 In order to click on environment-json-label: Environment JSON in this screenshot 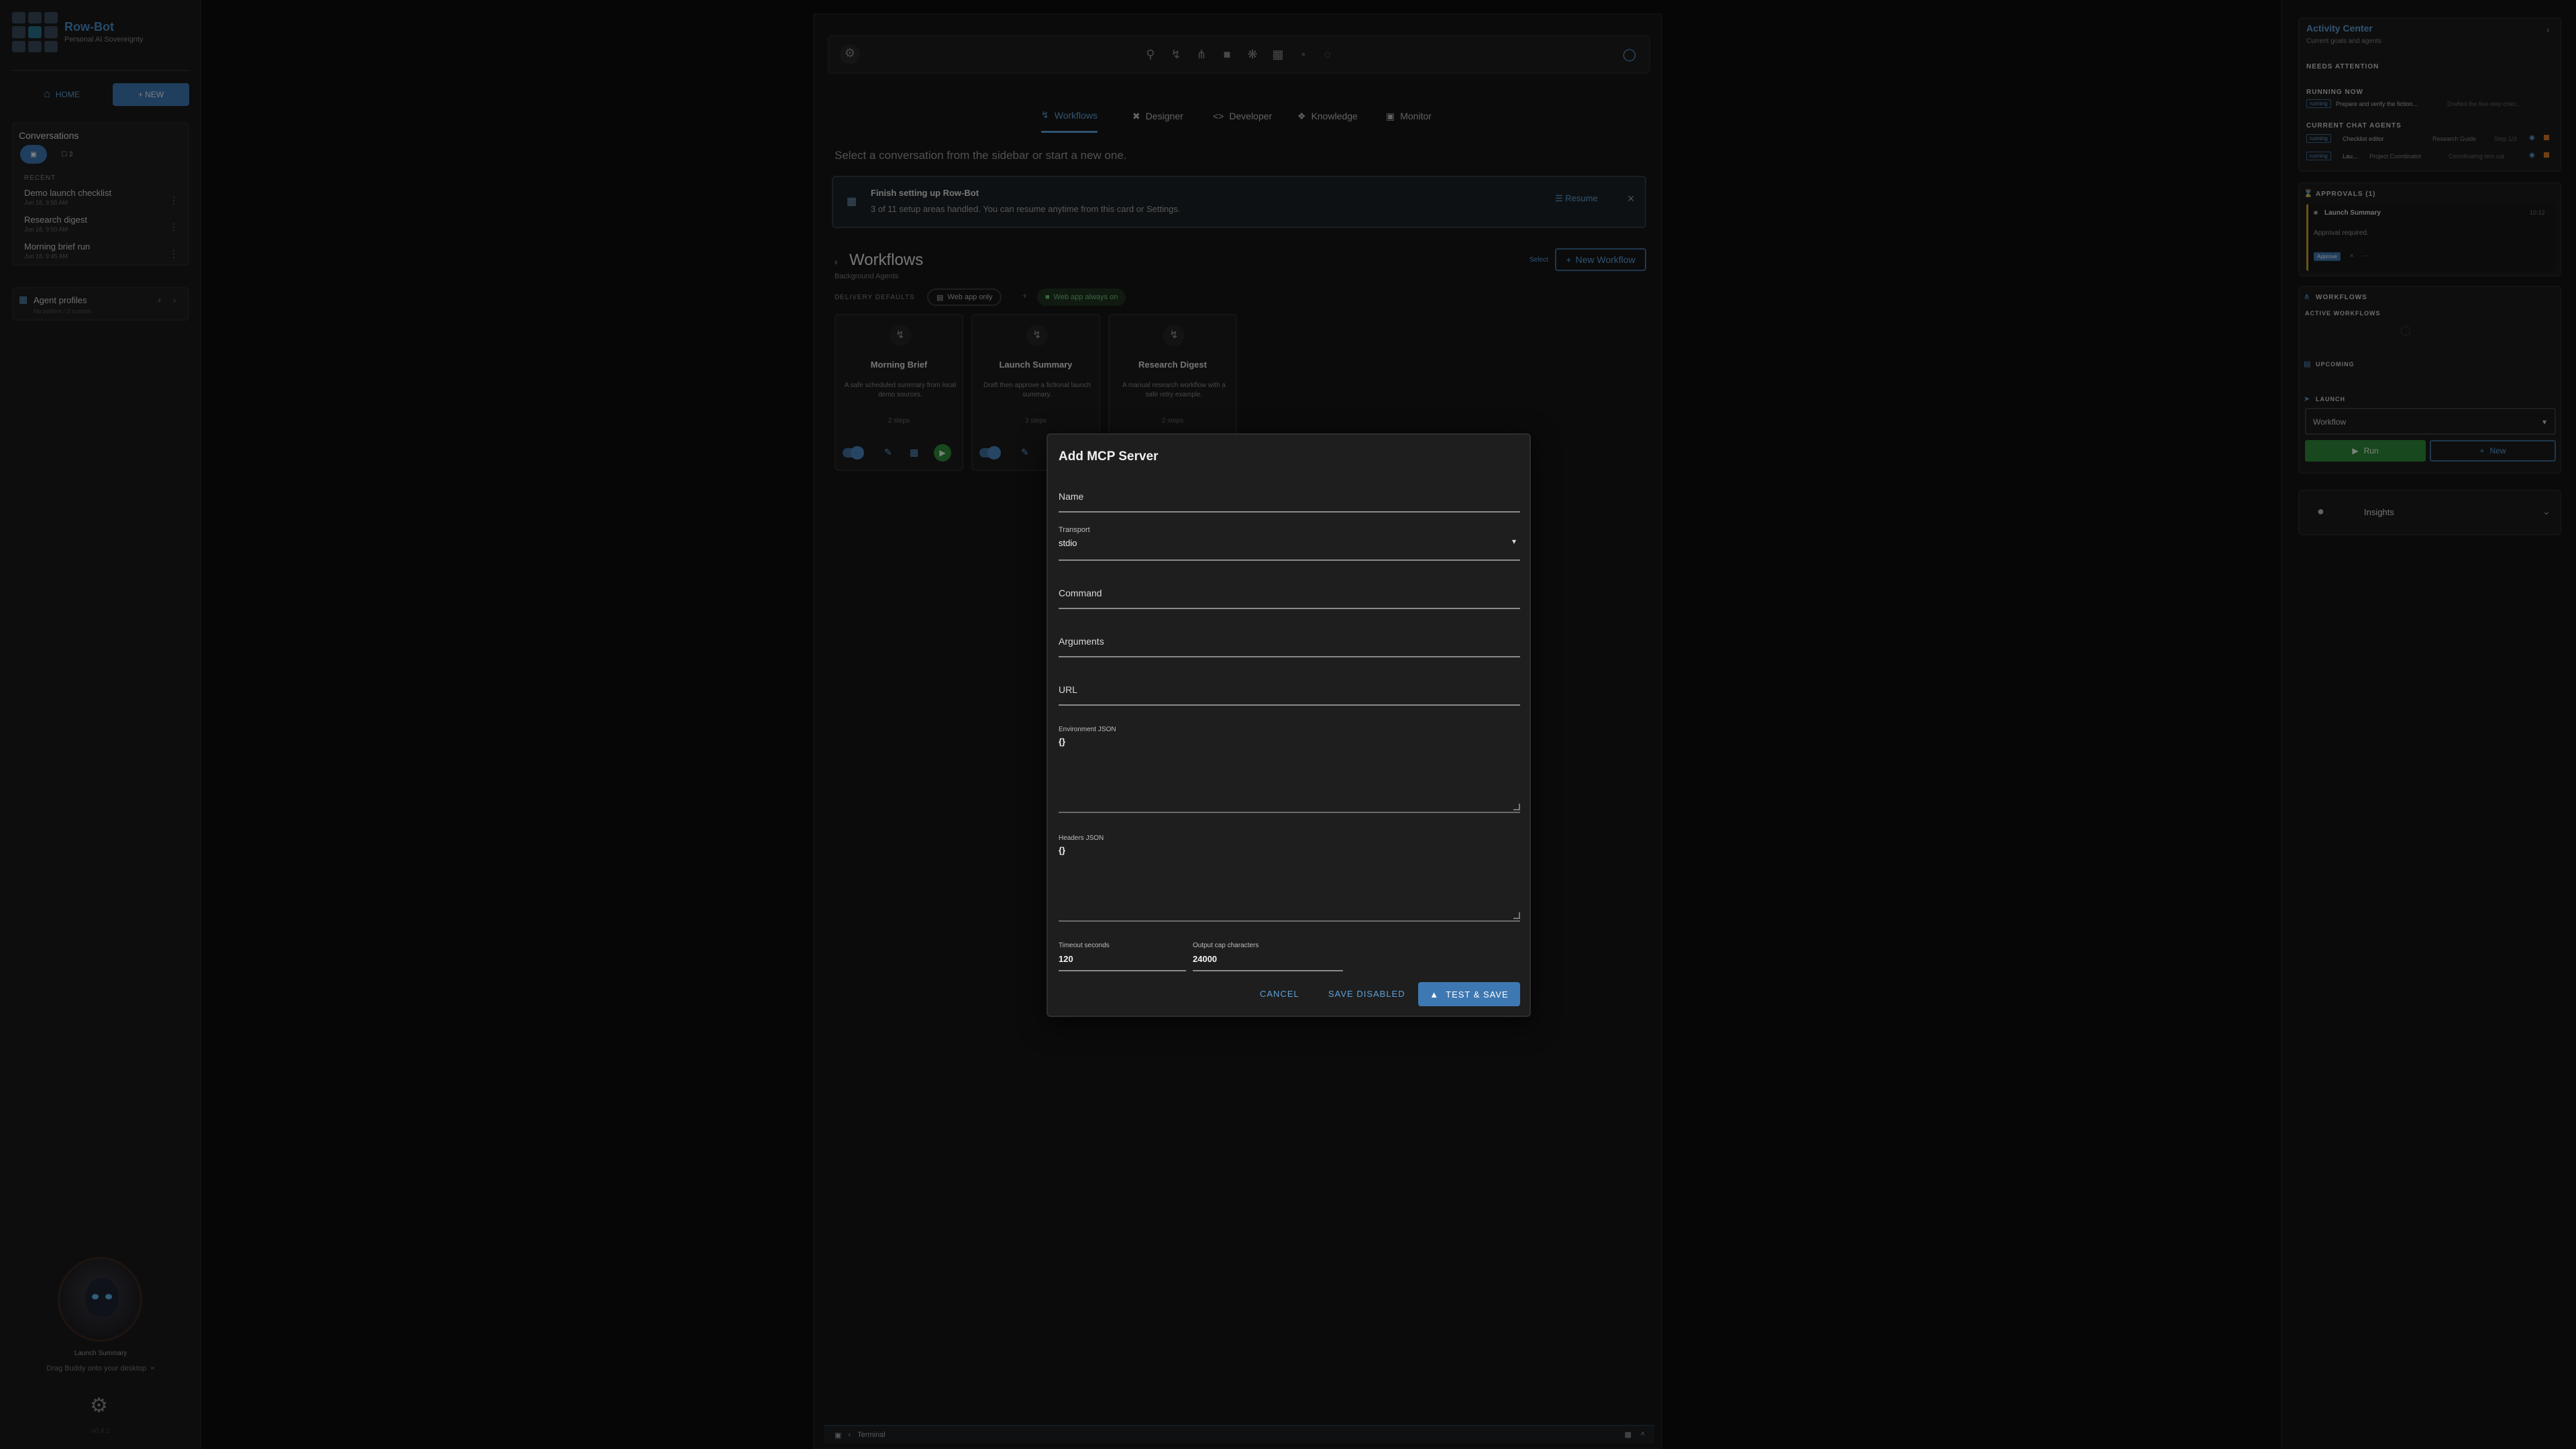, I will do `click(1087, 729)`.